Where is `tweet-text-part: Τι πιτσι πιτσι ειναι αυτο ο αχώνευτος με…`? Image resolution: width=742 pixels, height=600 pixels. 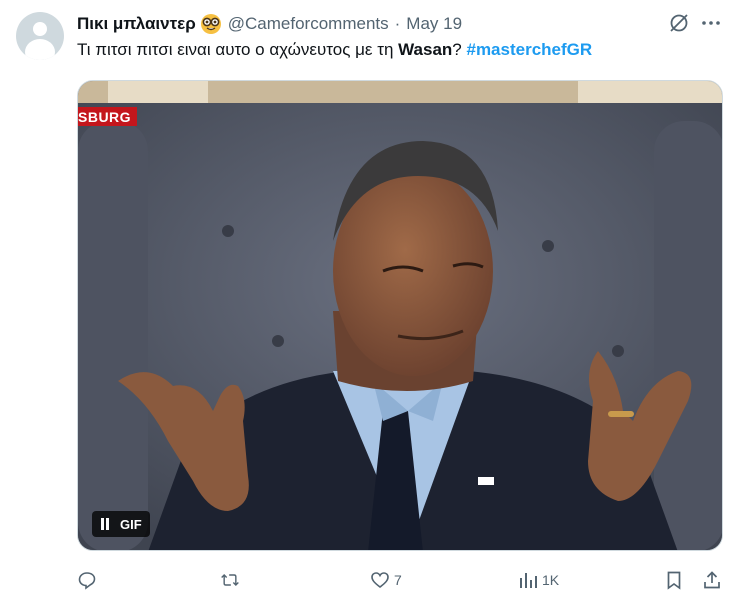 tweet-text-part: Τι πιτσι πιτσι ειναι αυτο ο αχώνευτος με… is located at coordinates (238, 49).